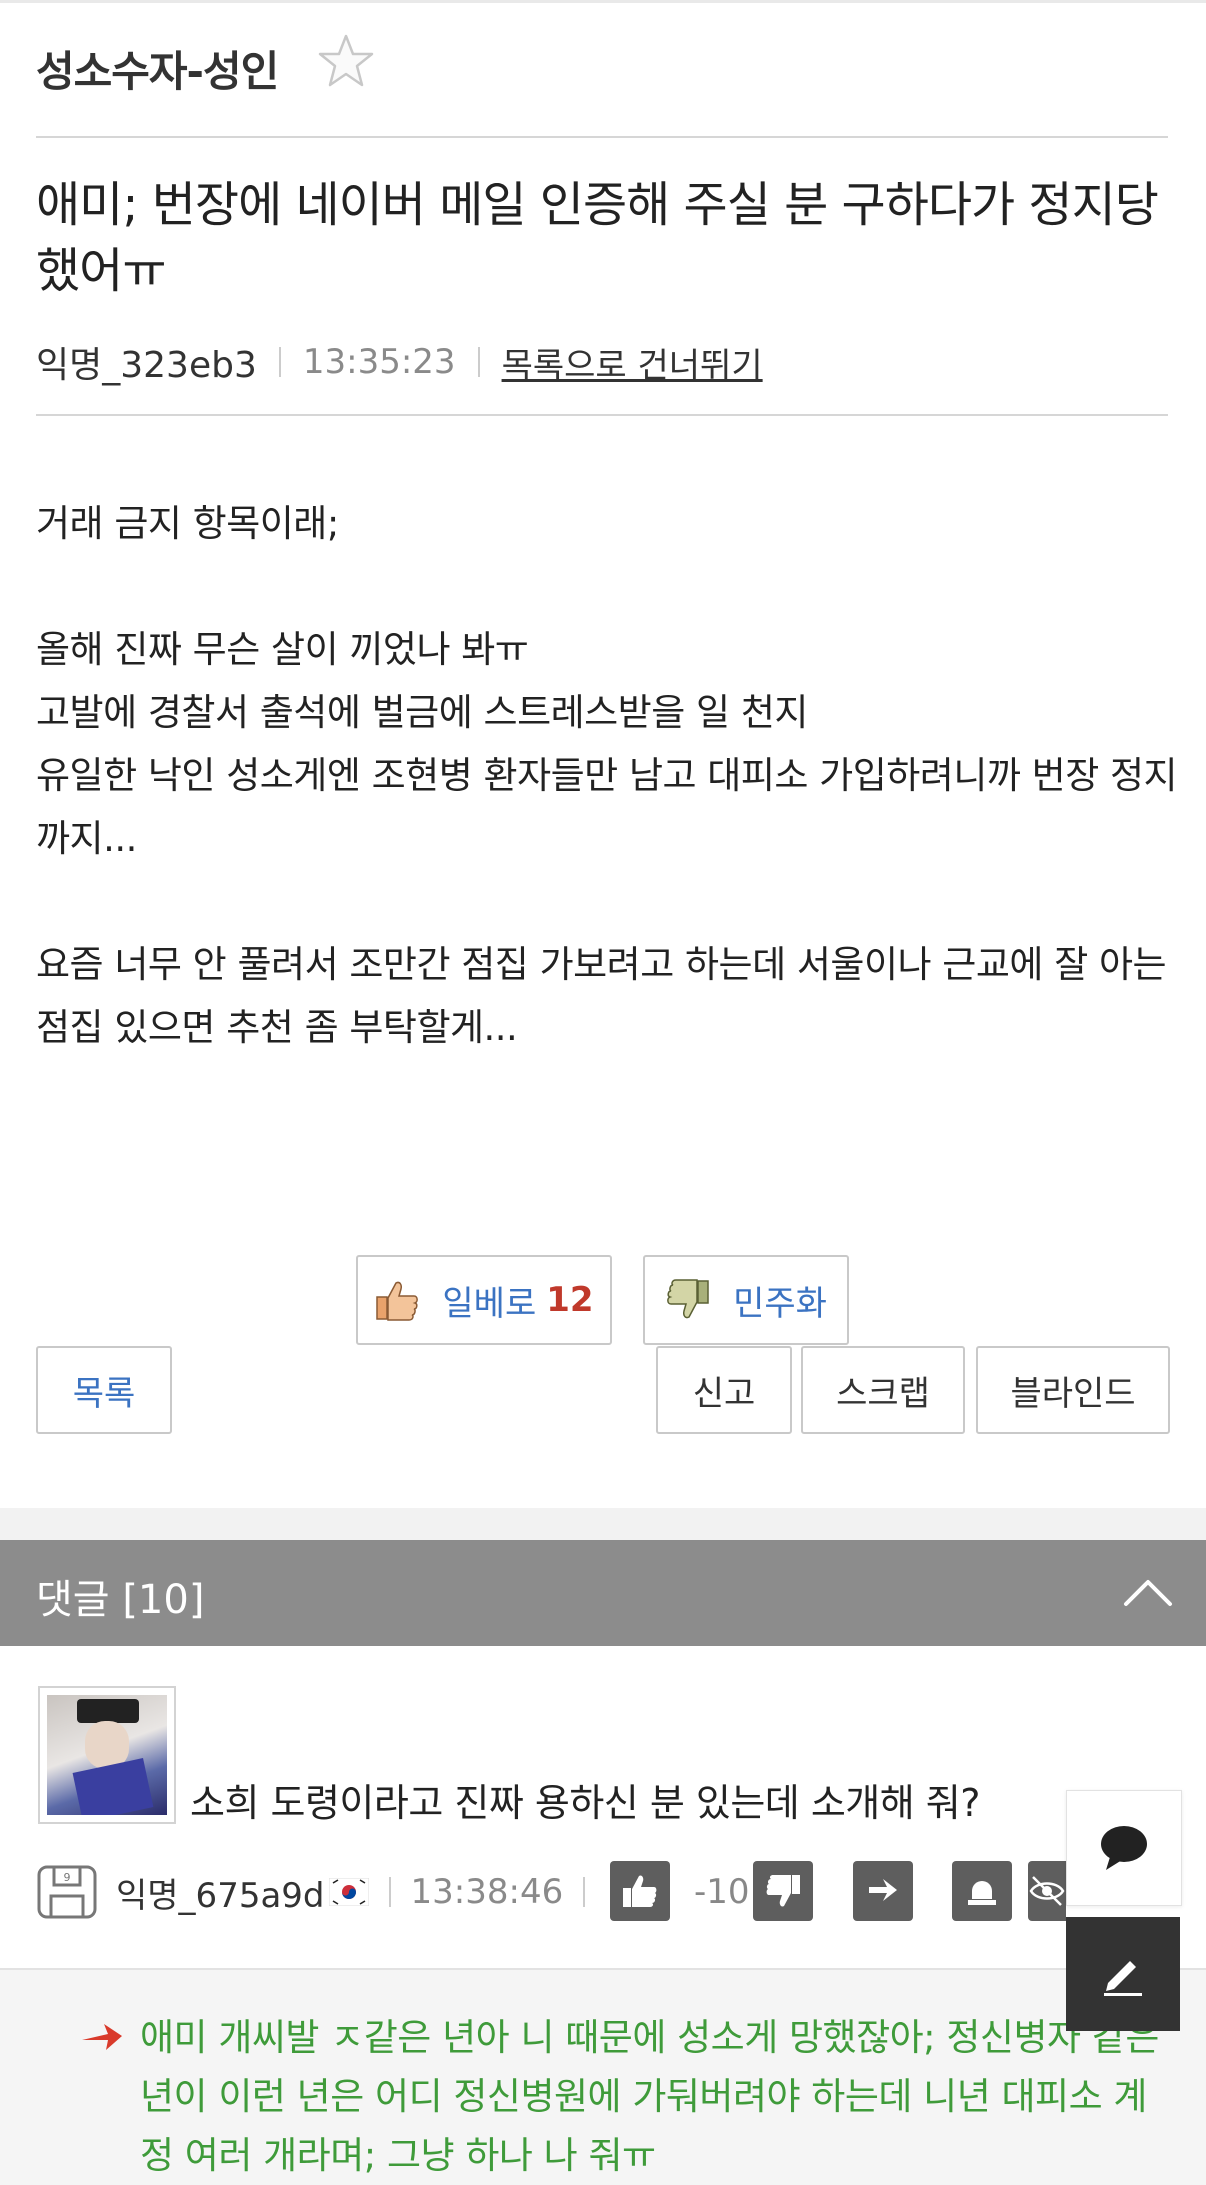  I want to click on reply-button, so click(883, 1891).